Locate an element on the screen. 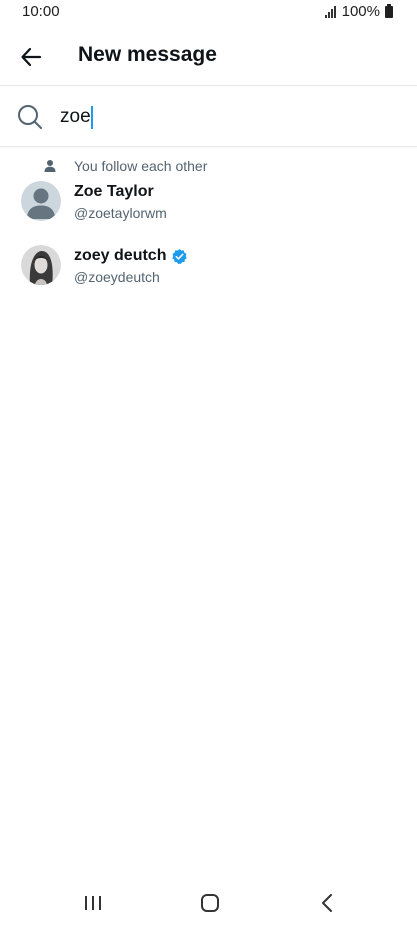 The height and width of the screenshot is (930, 417). search-bar is located at coordinates (208, 117).